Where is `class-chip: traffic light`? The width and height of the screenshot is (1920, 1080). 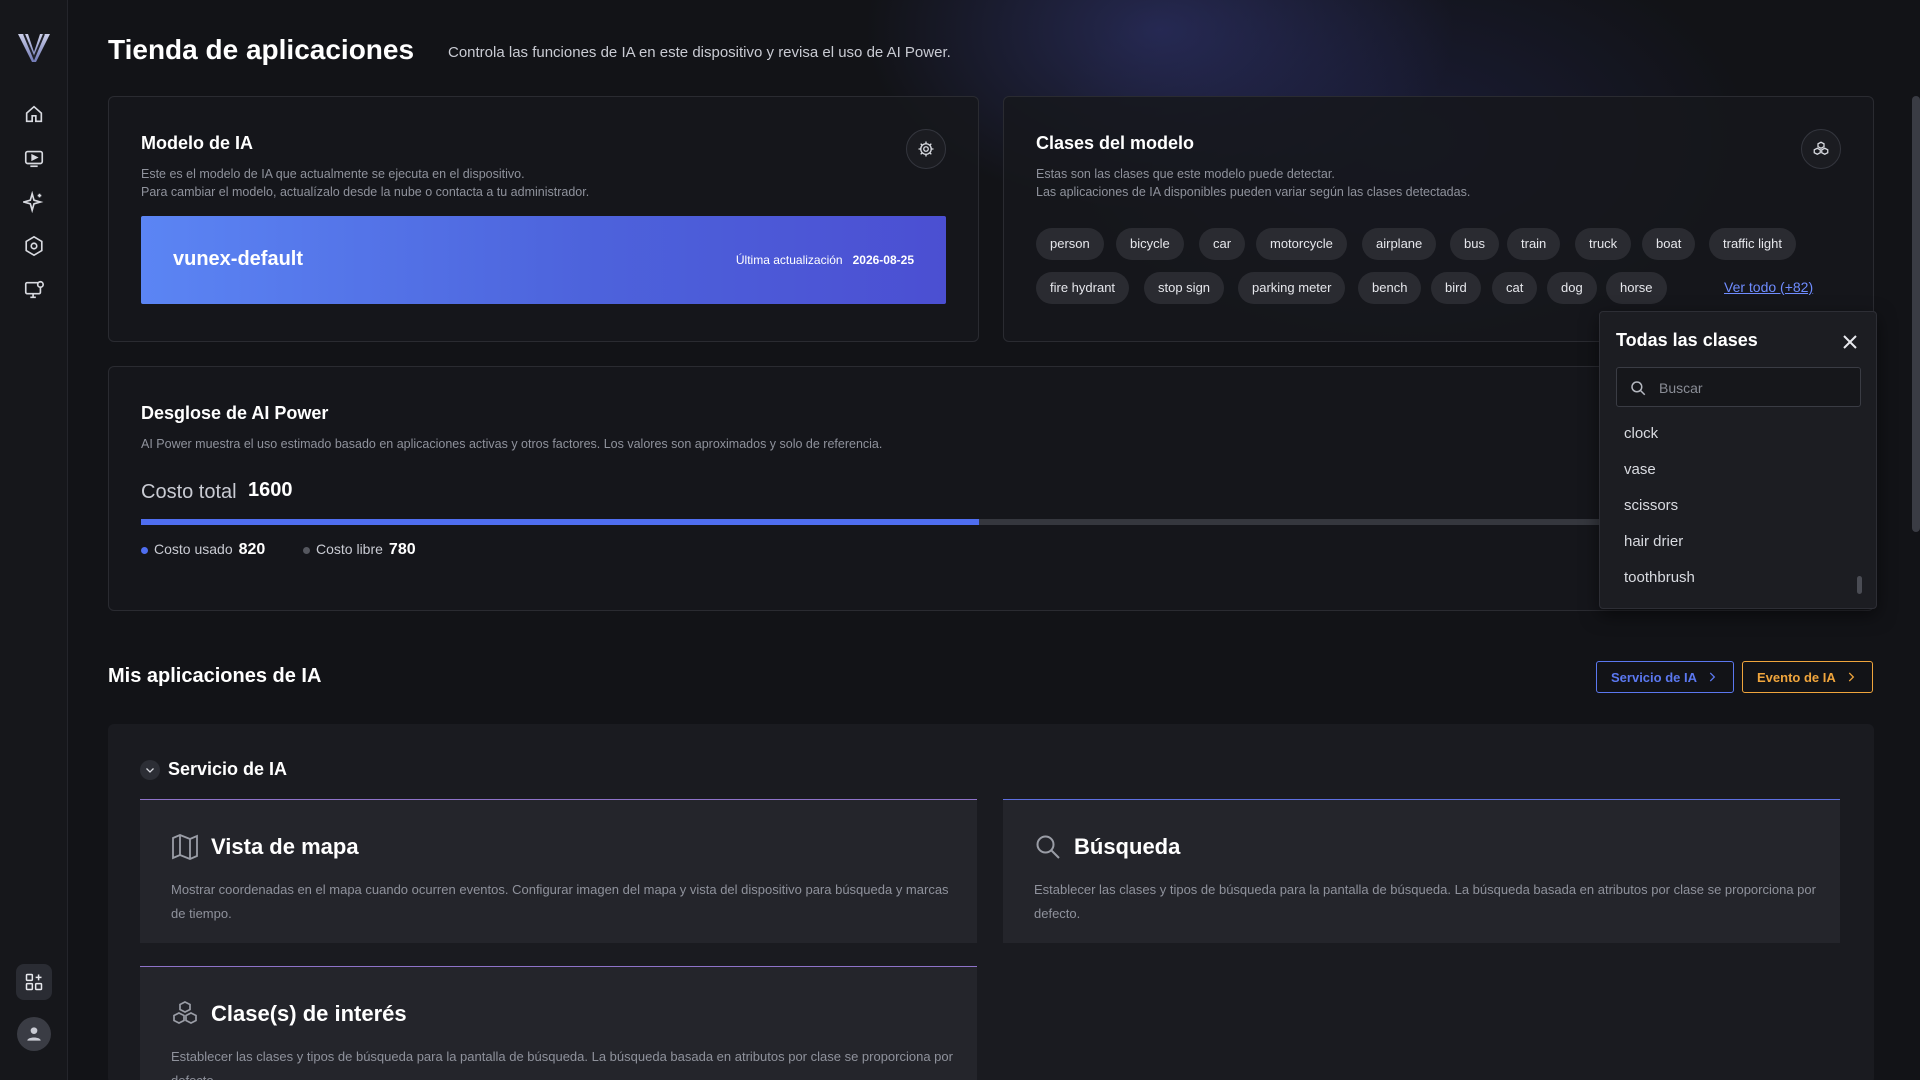
class-chip: traffic light is located at coordinates (1753, 244).